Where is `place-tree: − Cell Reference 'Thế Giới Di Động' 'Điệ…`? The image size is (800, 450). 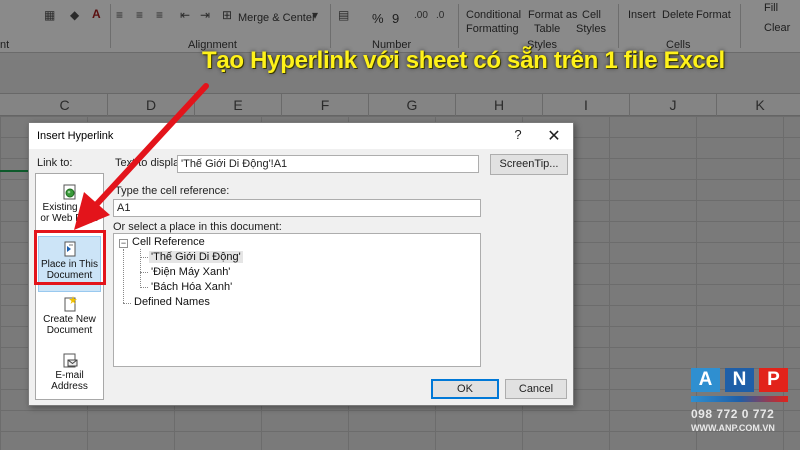 place-tree: − Cell Reference 'Thế Giới Di Động' 'Điệ… is located at coordinates (297, 300).